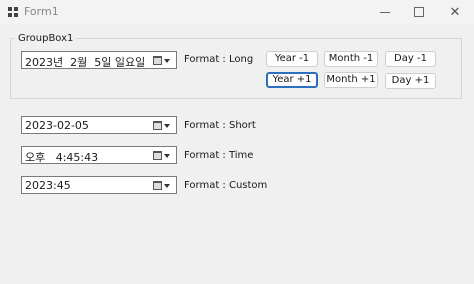 The width and height of the screenshot is (474, 284). I want to click on form-icon, so click(13, 12).